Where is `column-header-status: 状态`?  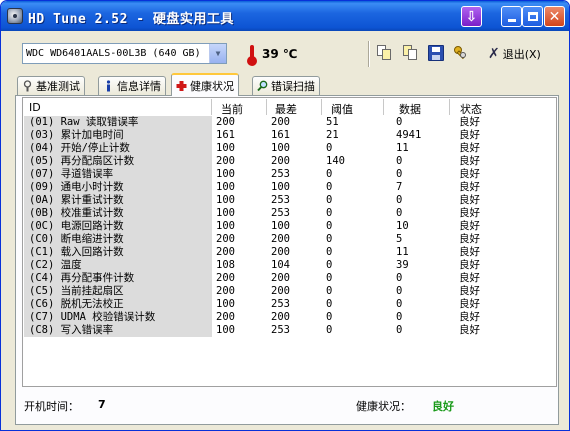
column-header-status: 状态 is located at coordinates (471, 109).